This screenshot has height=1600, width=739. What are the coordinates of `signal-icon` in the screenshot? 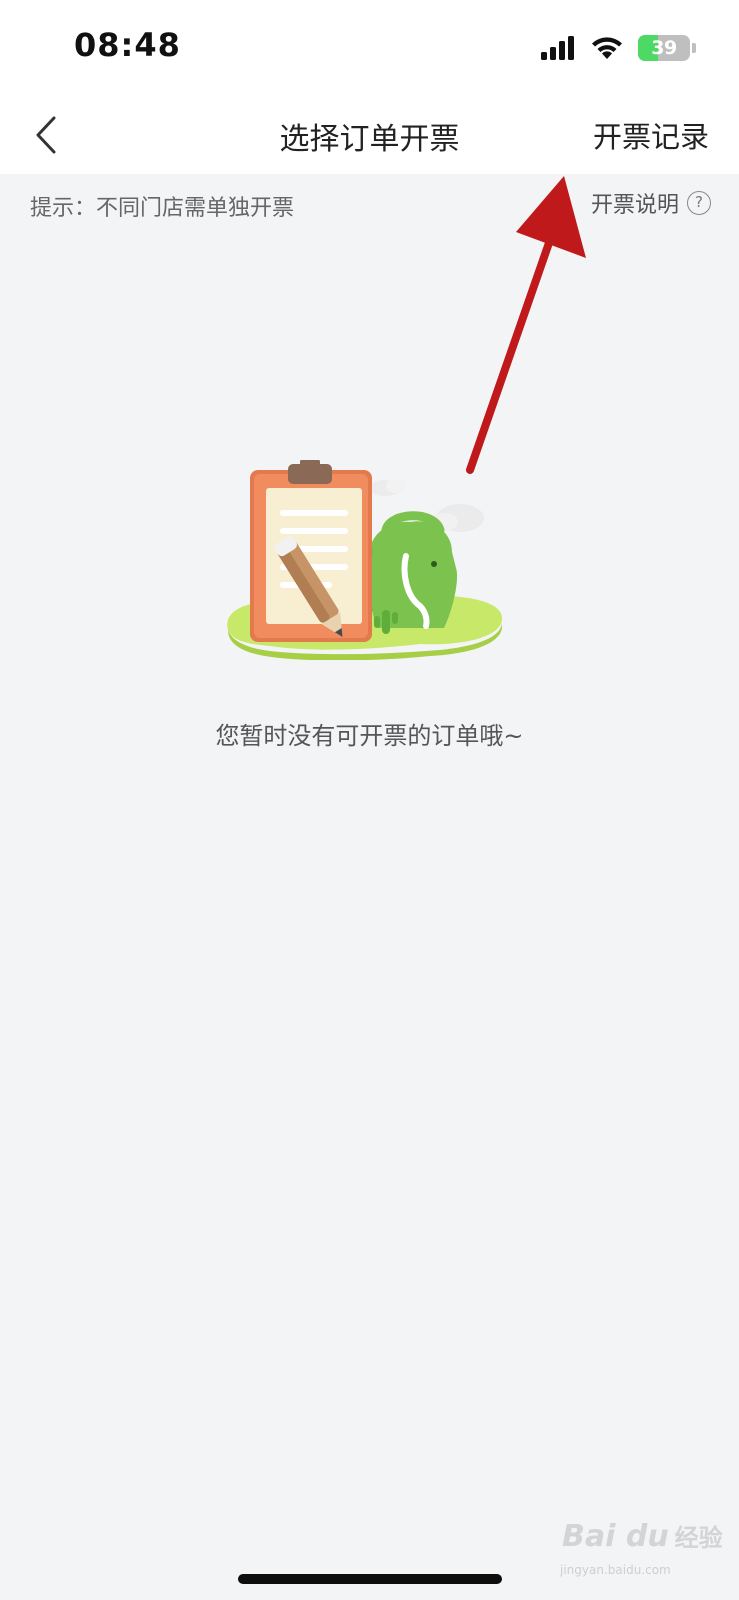 It's located at (557, 48).